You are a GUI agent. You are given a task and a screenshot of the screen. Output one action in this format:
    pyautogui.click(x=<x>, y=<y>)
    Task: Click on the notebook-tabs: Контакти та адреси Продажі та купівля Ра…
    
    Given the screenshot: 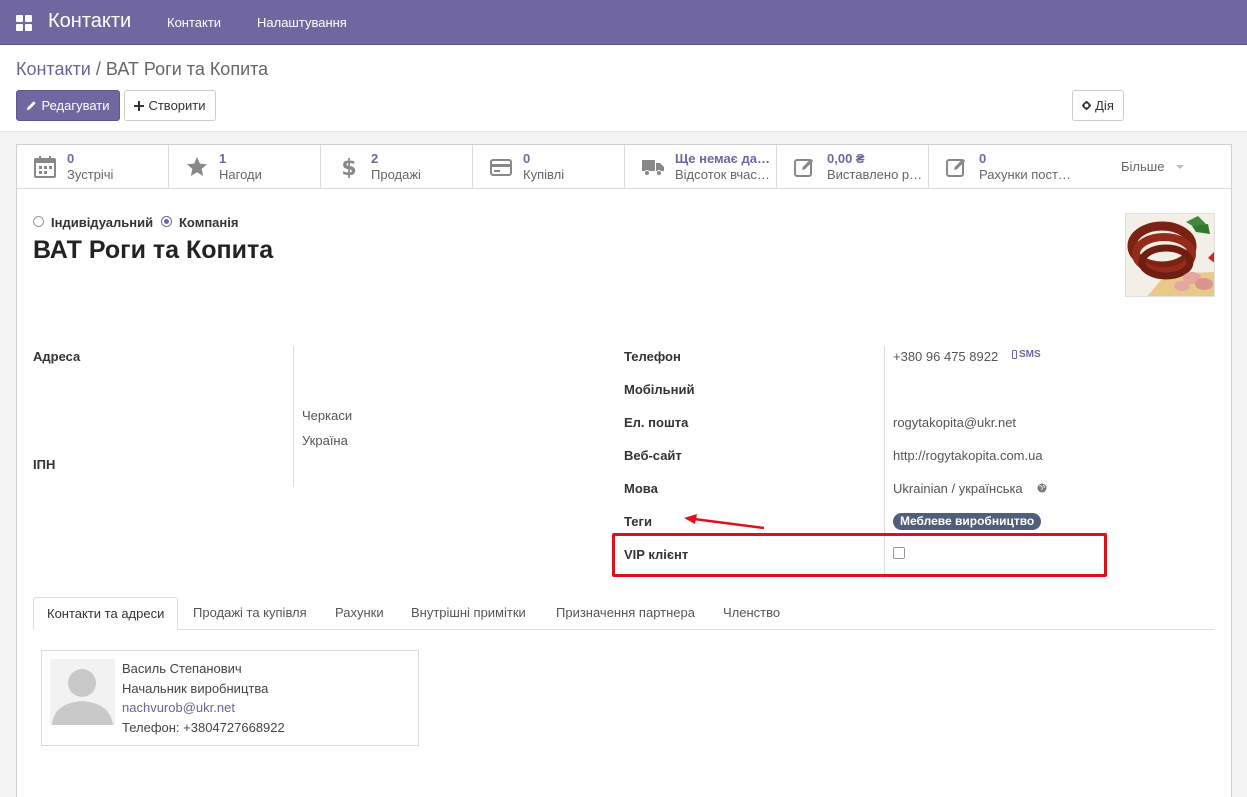 What is the action you would take?
    pyautogui.click(x=624, y=613)
    